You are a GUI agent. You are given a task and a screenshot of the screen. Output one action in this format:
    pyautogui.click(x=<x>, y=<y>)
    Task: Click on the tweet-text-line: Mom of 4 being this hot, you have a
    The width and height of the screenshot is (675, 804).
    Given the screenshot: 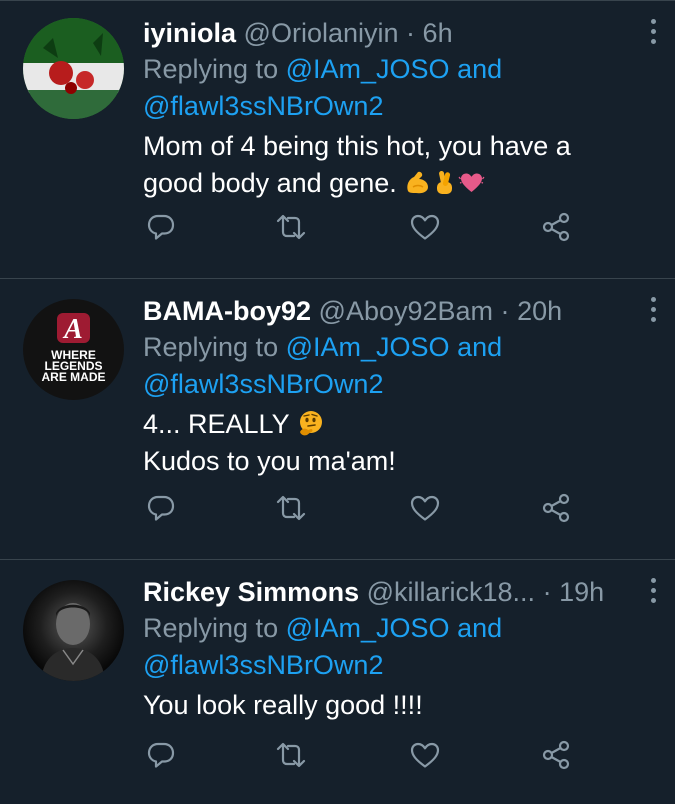 What is the action you would take?
    pyautogui.click(x=357, y=146)
    